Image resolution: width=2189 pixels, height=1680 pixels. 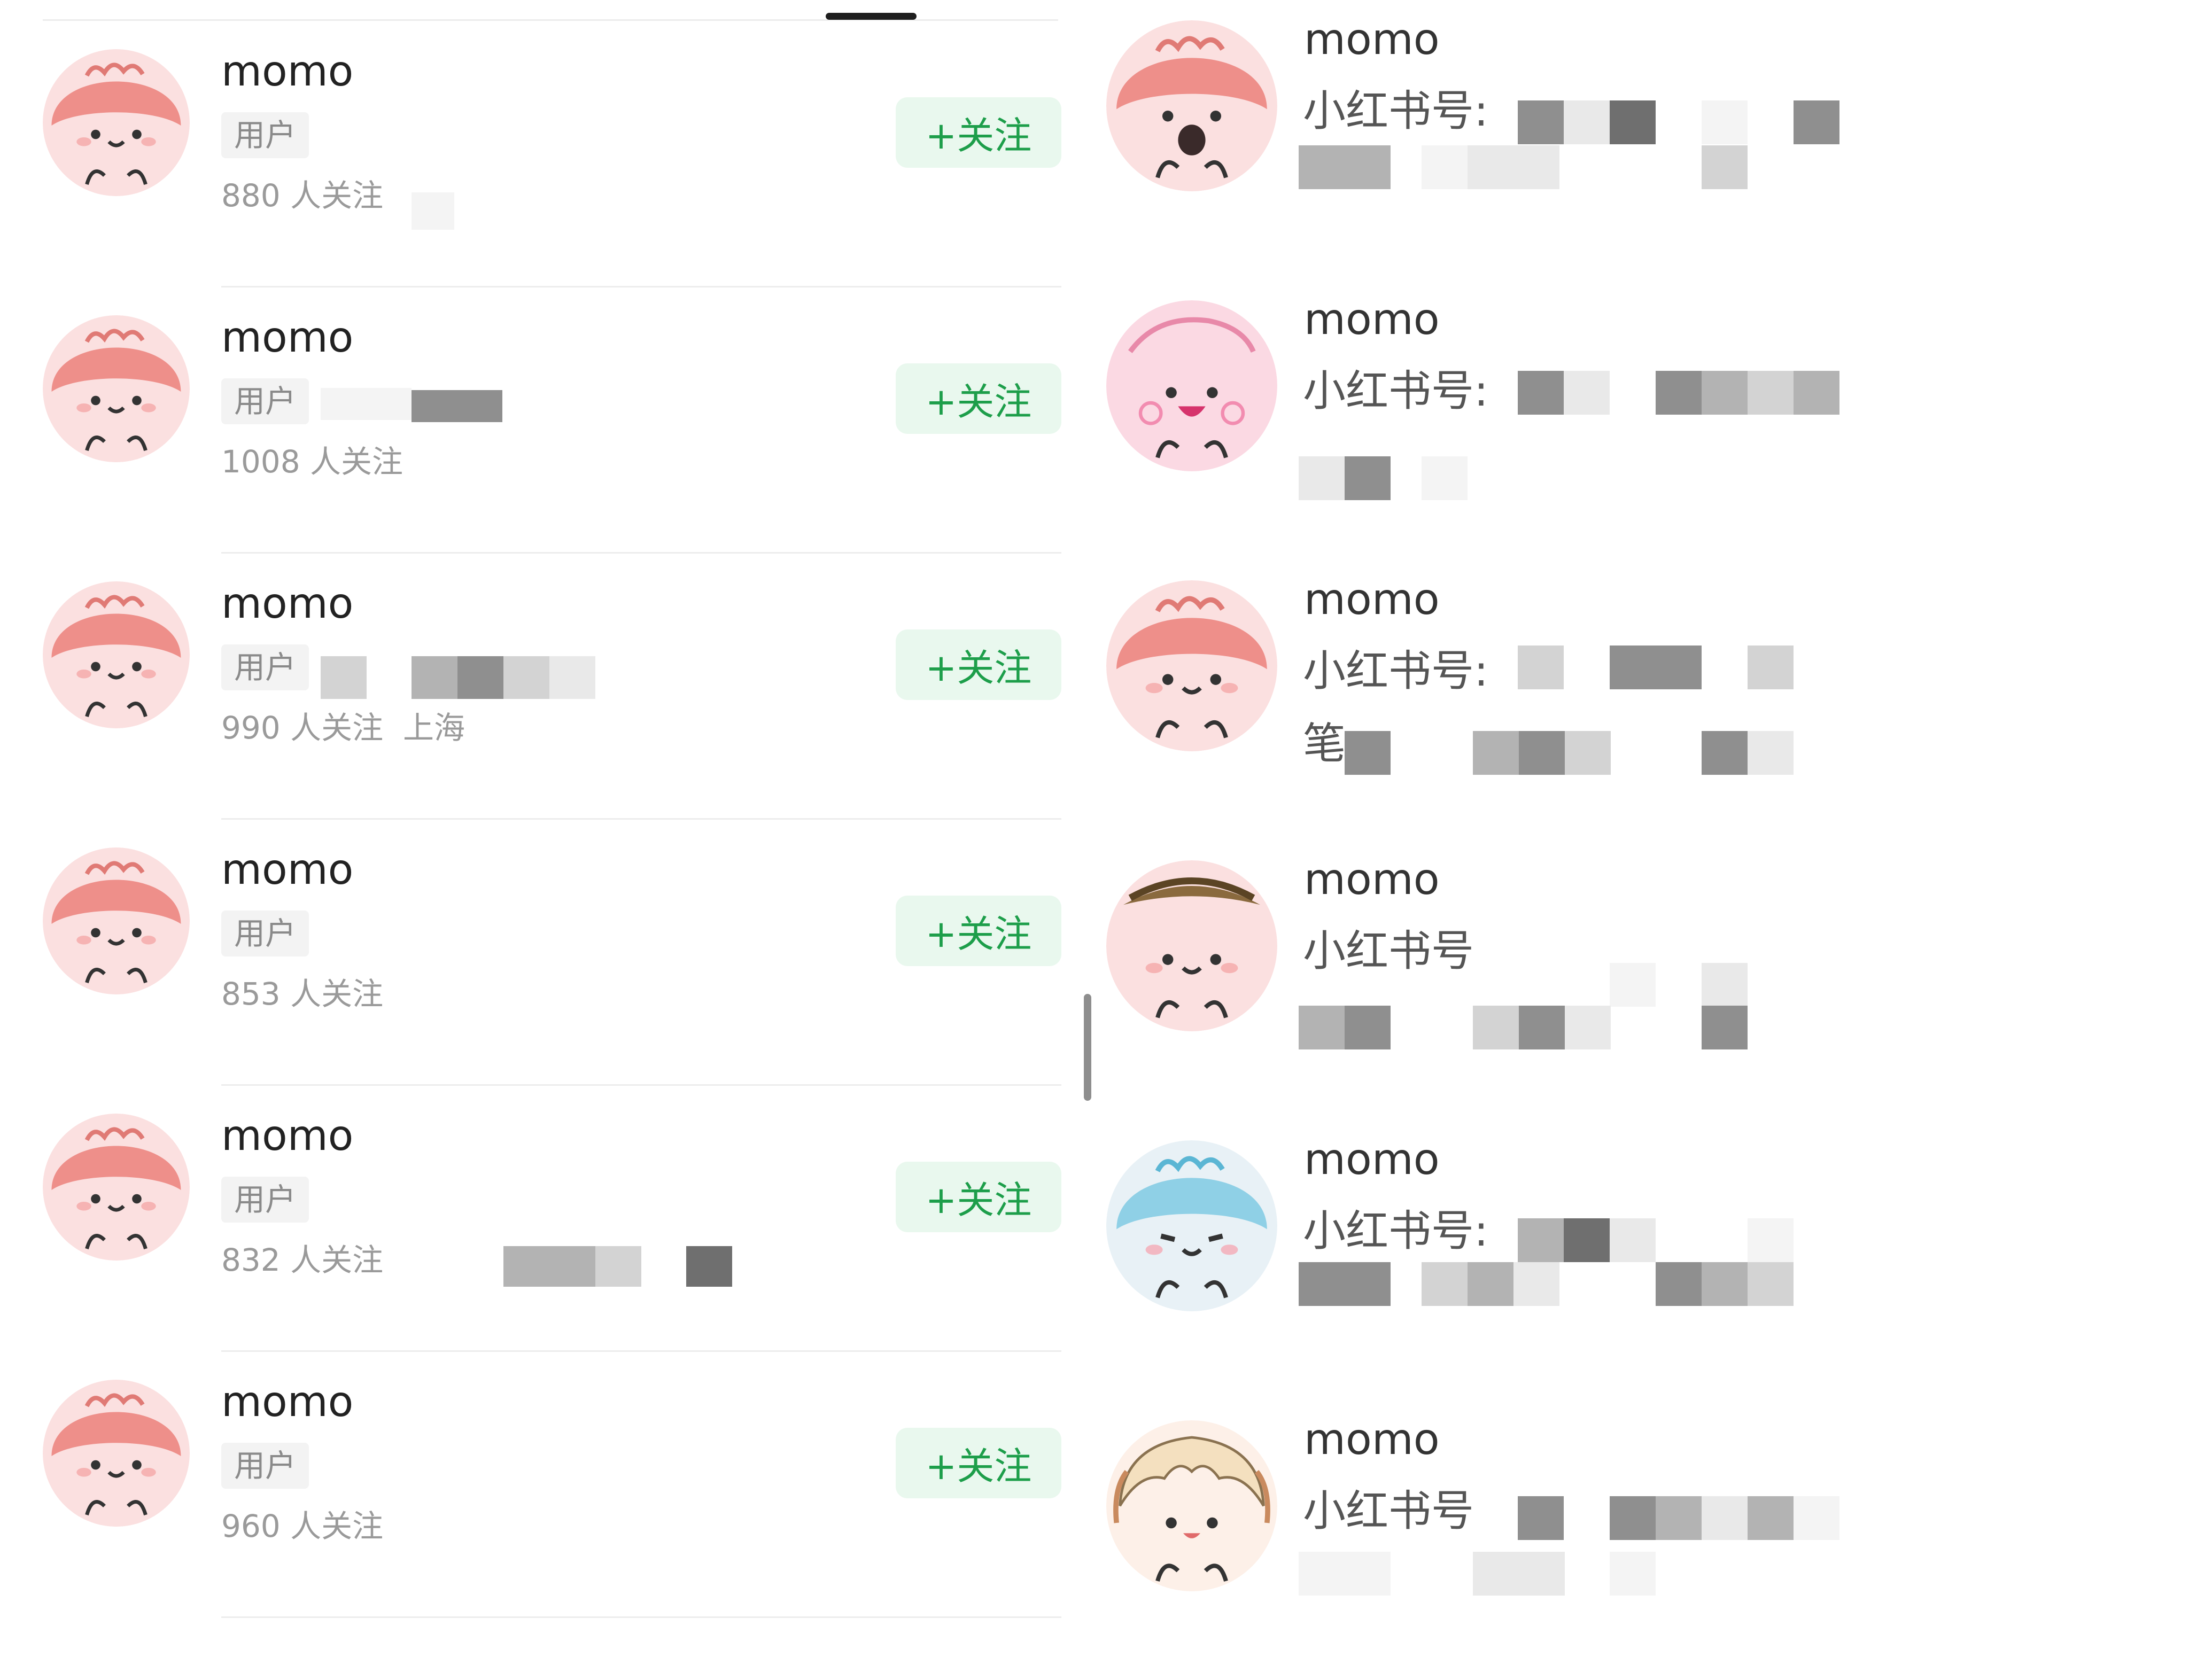 I want to click on follower-count: 1008 人关注, so click(x=312, y=462).